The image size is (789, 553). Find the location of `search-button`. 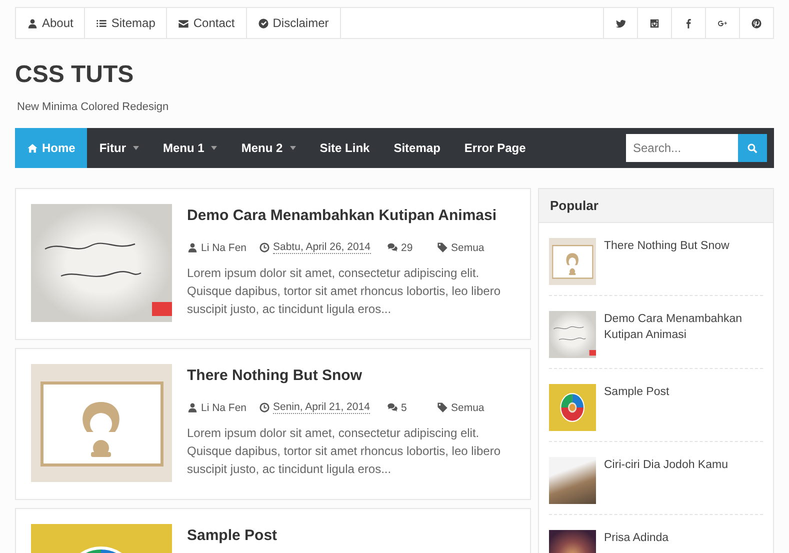

search-button is located at coordinates (752, 148).